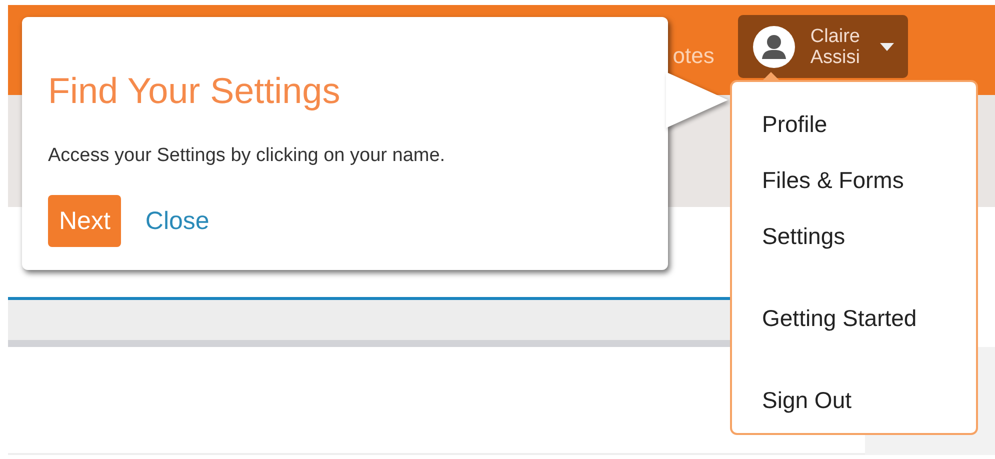 The image size is (995, 459). I want to click on avatar-icon, so click(774, 46).